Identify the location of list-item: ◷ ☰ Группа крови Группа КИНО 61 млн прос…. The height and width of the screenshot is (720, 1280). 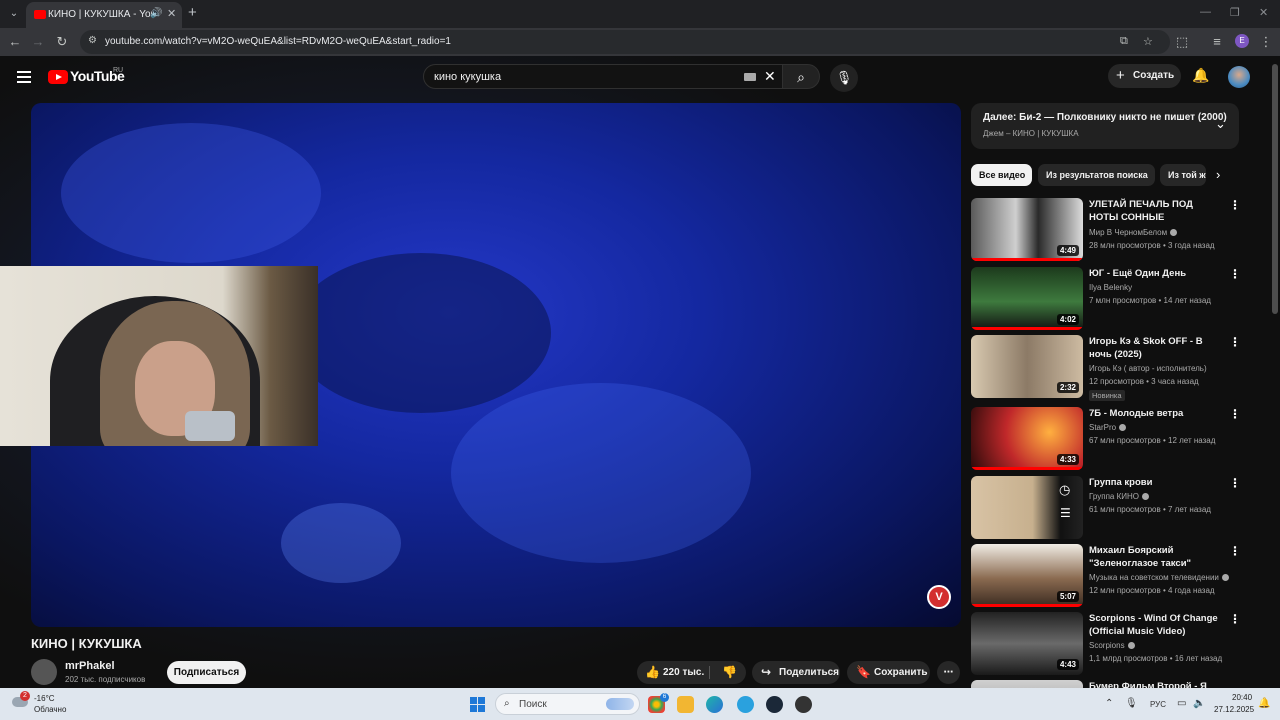
(1106, 509).